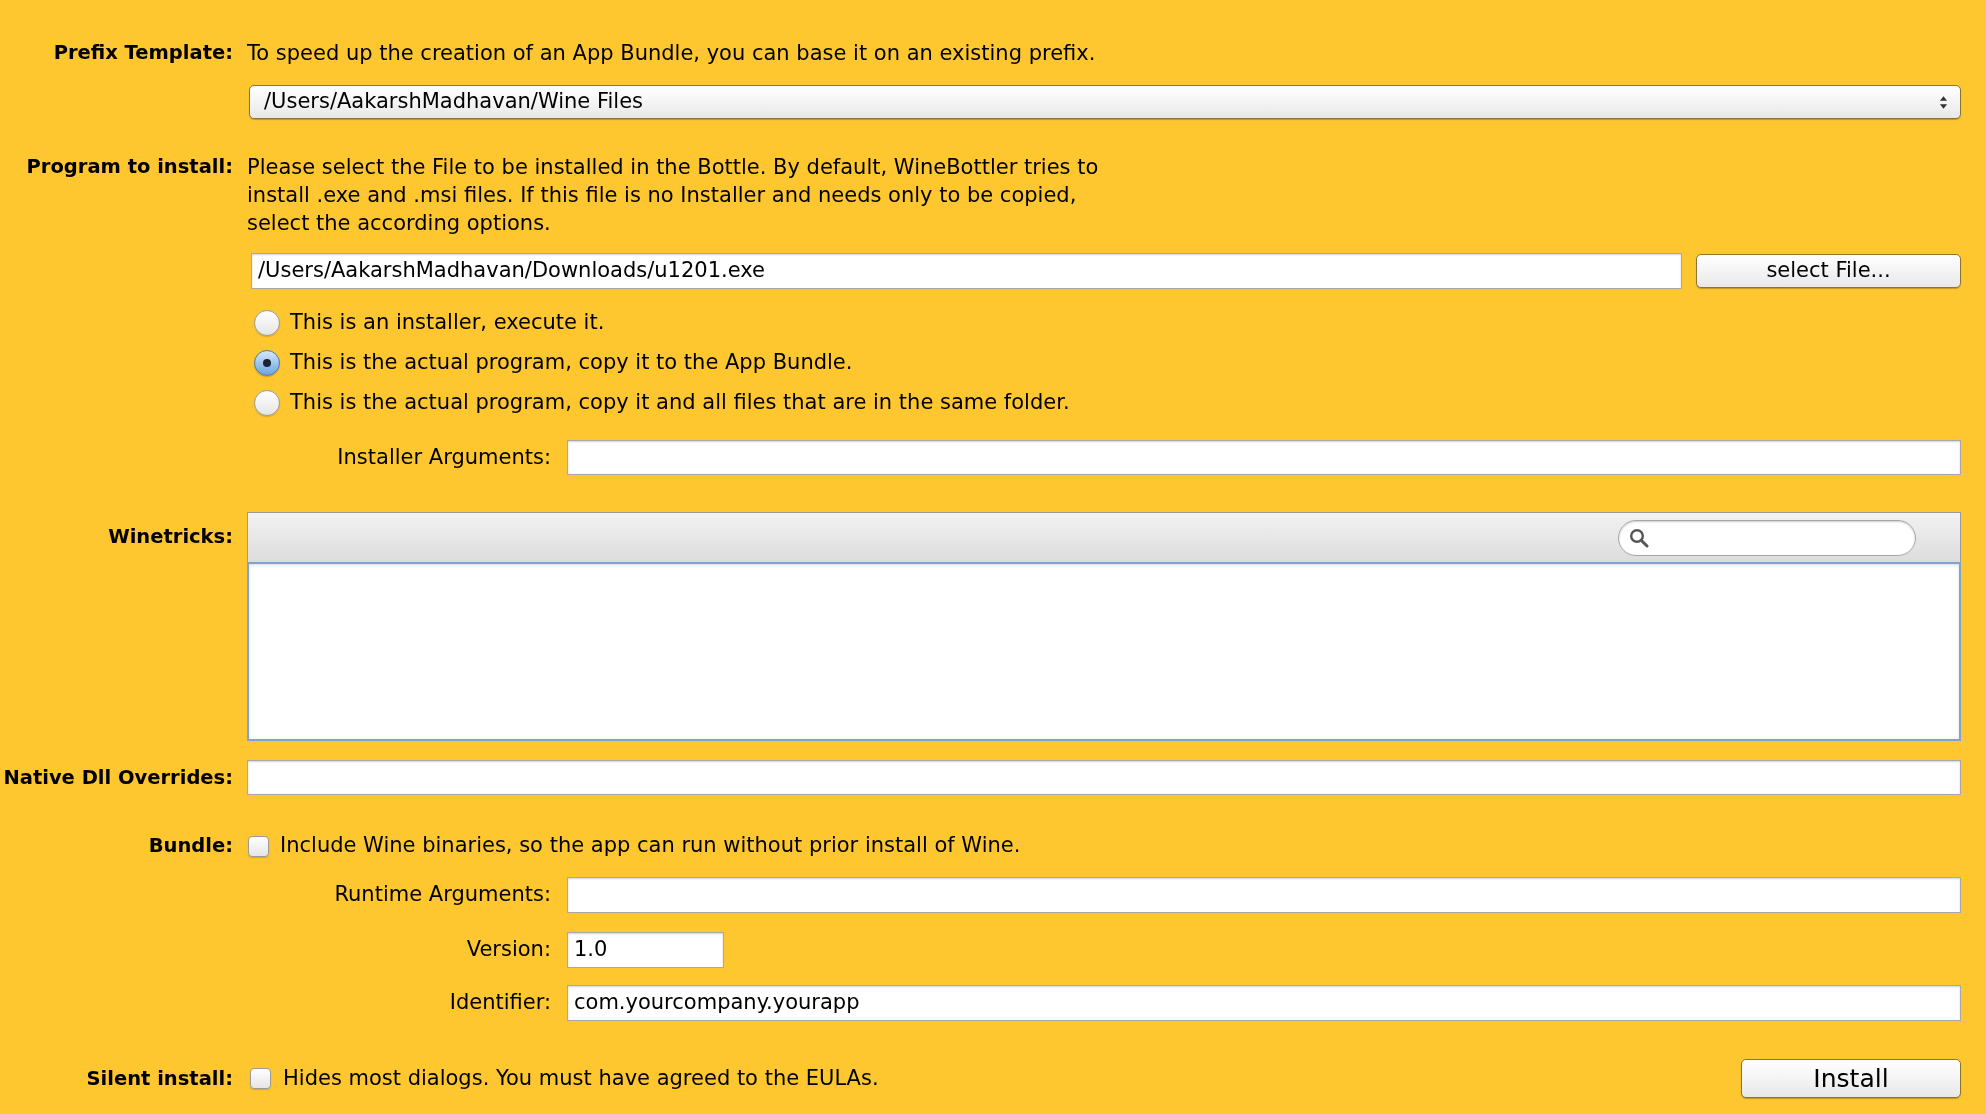 The width and height of the screenshot is (1986, 1114). I want to click on field-label: Runtime Arguments:, so click(442, 895).